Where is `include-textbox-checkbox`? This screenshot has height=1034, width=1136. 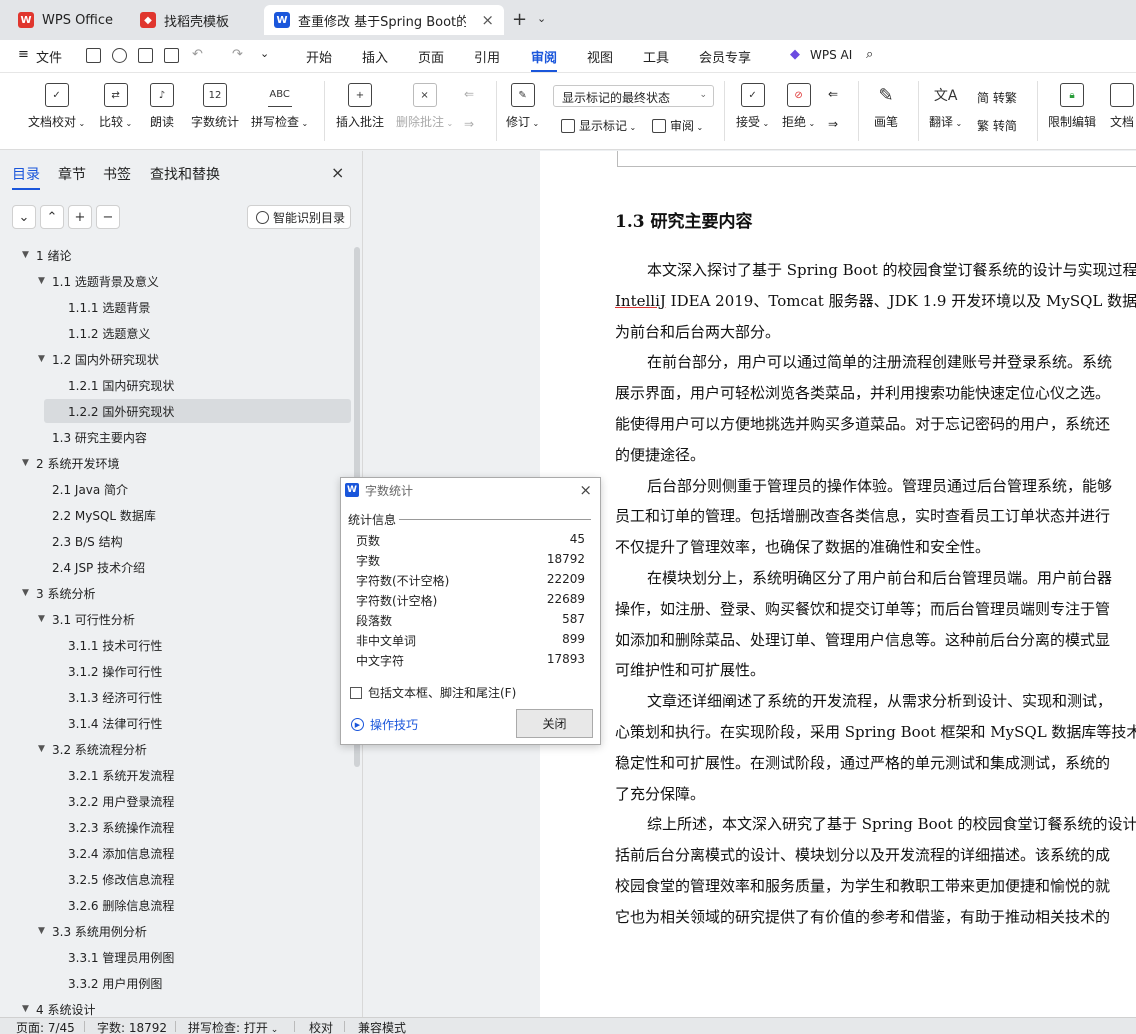
include-textbox-checkbox is located at coordinates (356, 692).